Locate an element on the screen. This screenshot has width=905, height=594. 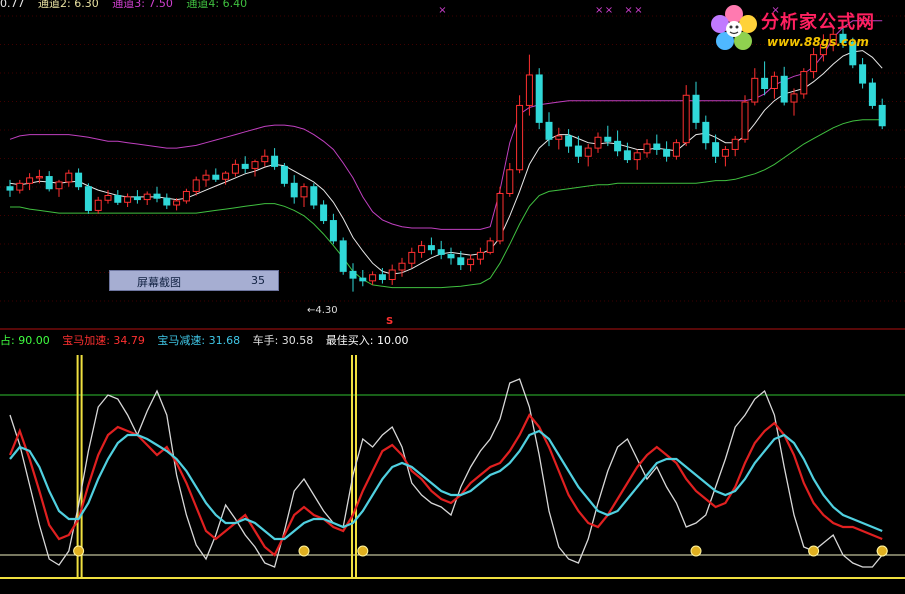
price-legend: 0.77 通道2: 6.30 通道3: 7.50 通道4: 6.40 is located at coordinates (128, 5).